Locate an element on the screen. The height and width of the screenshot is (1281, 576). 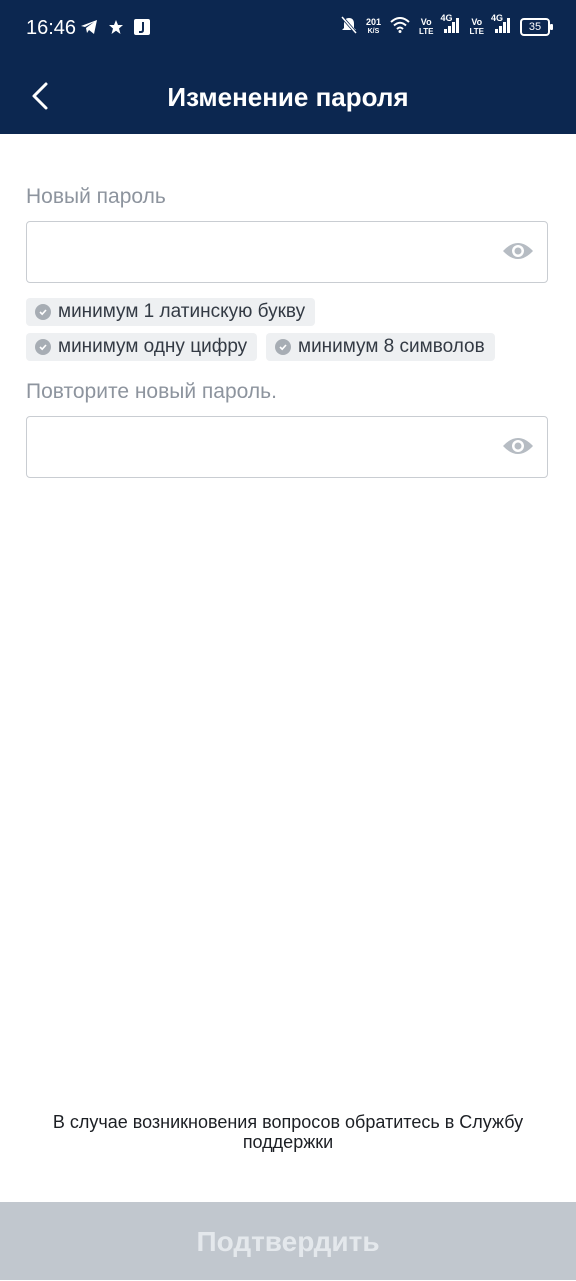
repeat-password-field is located at coordinates (287, 447).